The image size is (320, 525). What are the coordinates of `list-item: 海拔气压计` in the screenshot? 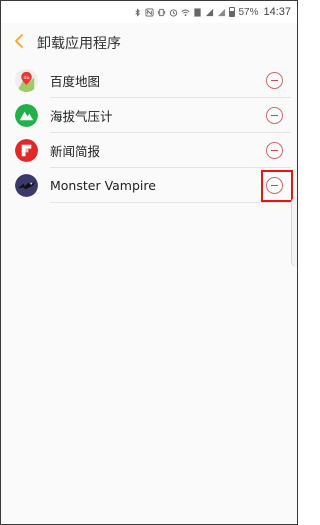 It's located at (149, 115).